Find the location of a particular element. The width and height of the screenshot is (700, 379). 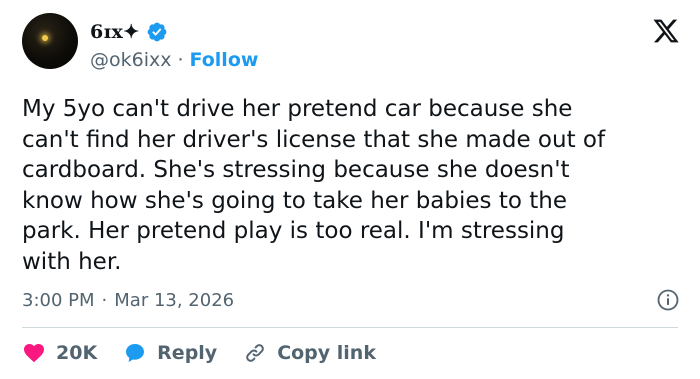

copy-link-button: Copy link is located at coordinates (309, 353).